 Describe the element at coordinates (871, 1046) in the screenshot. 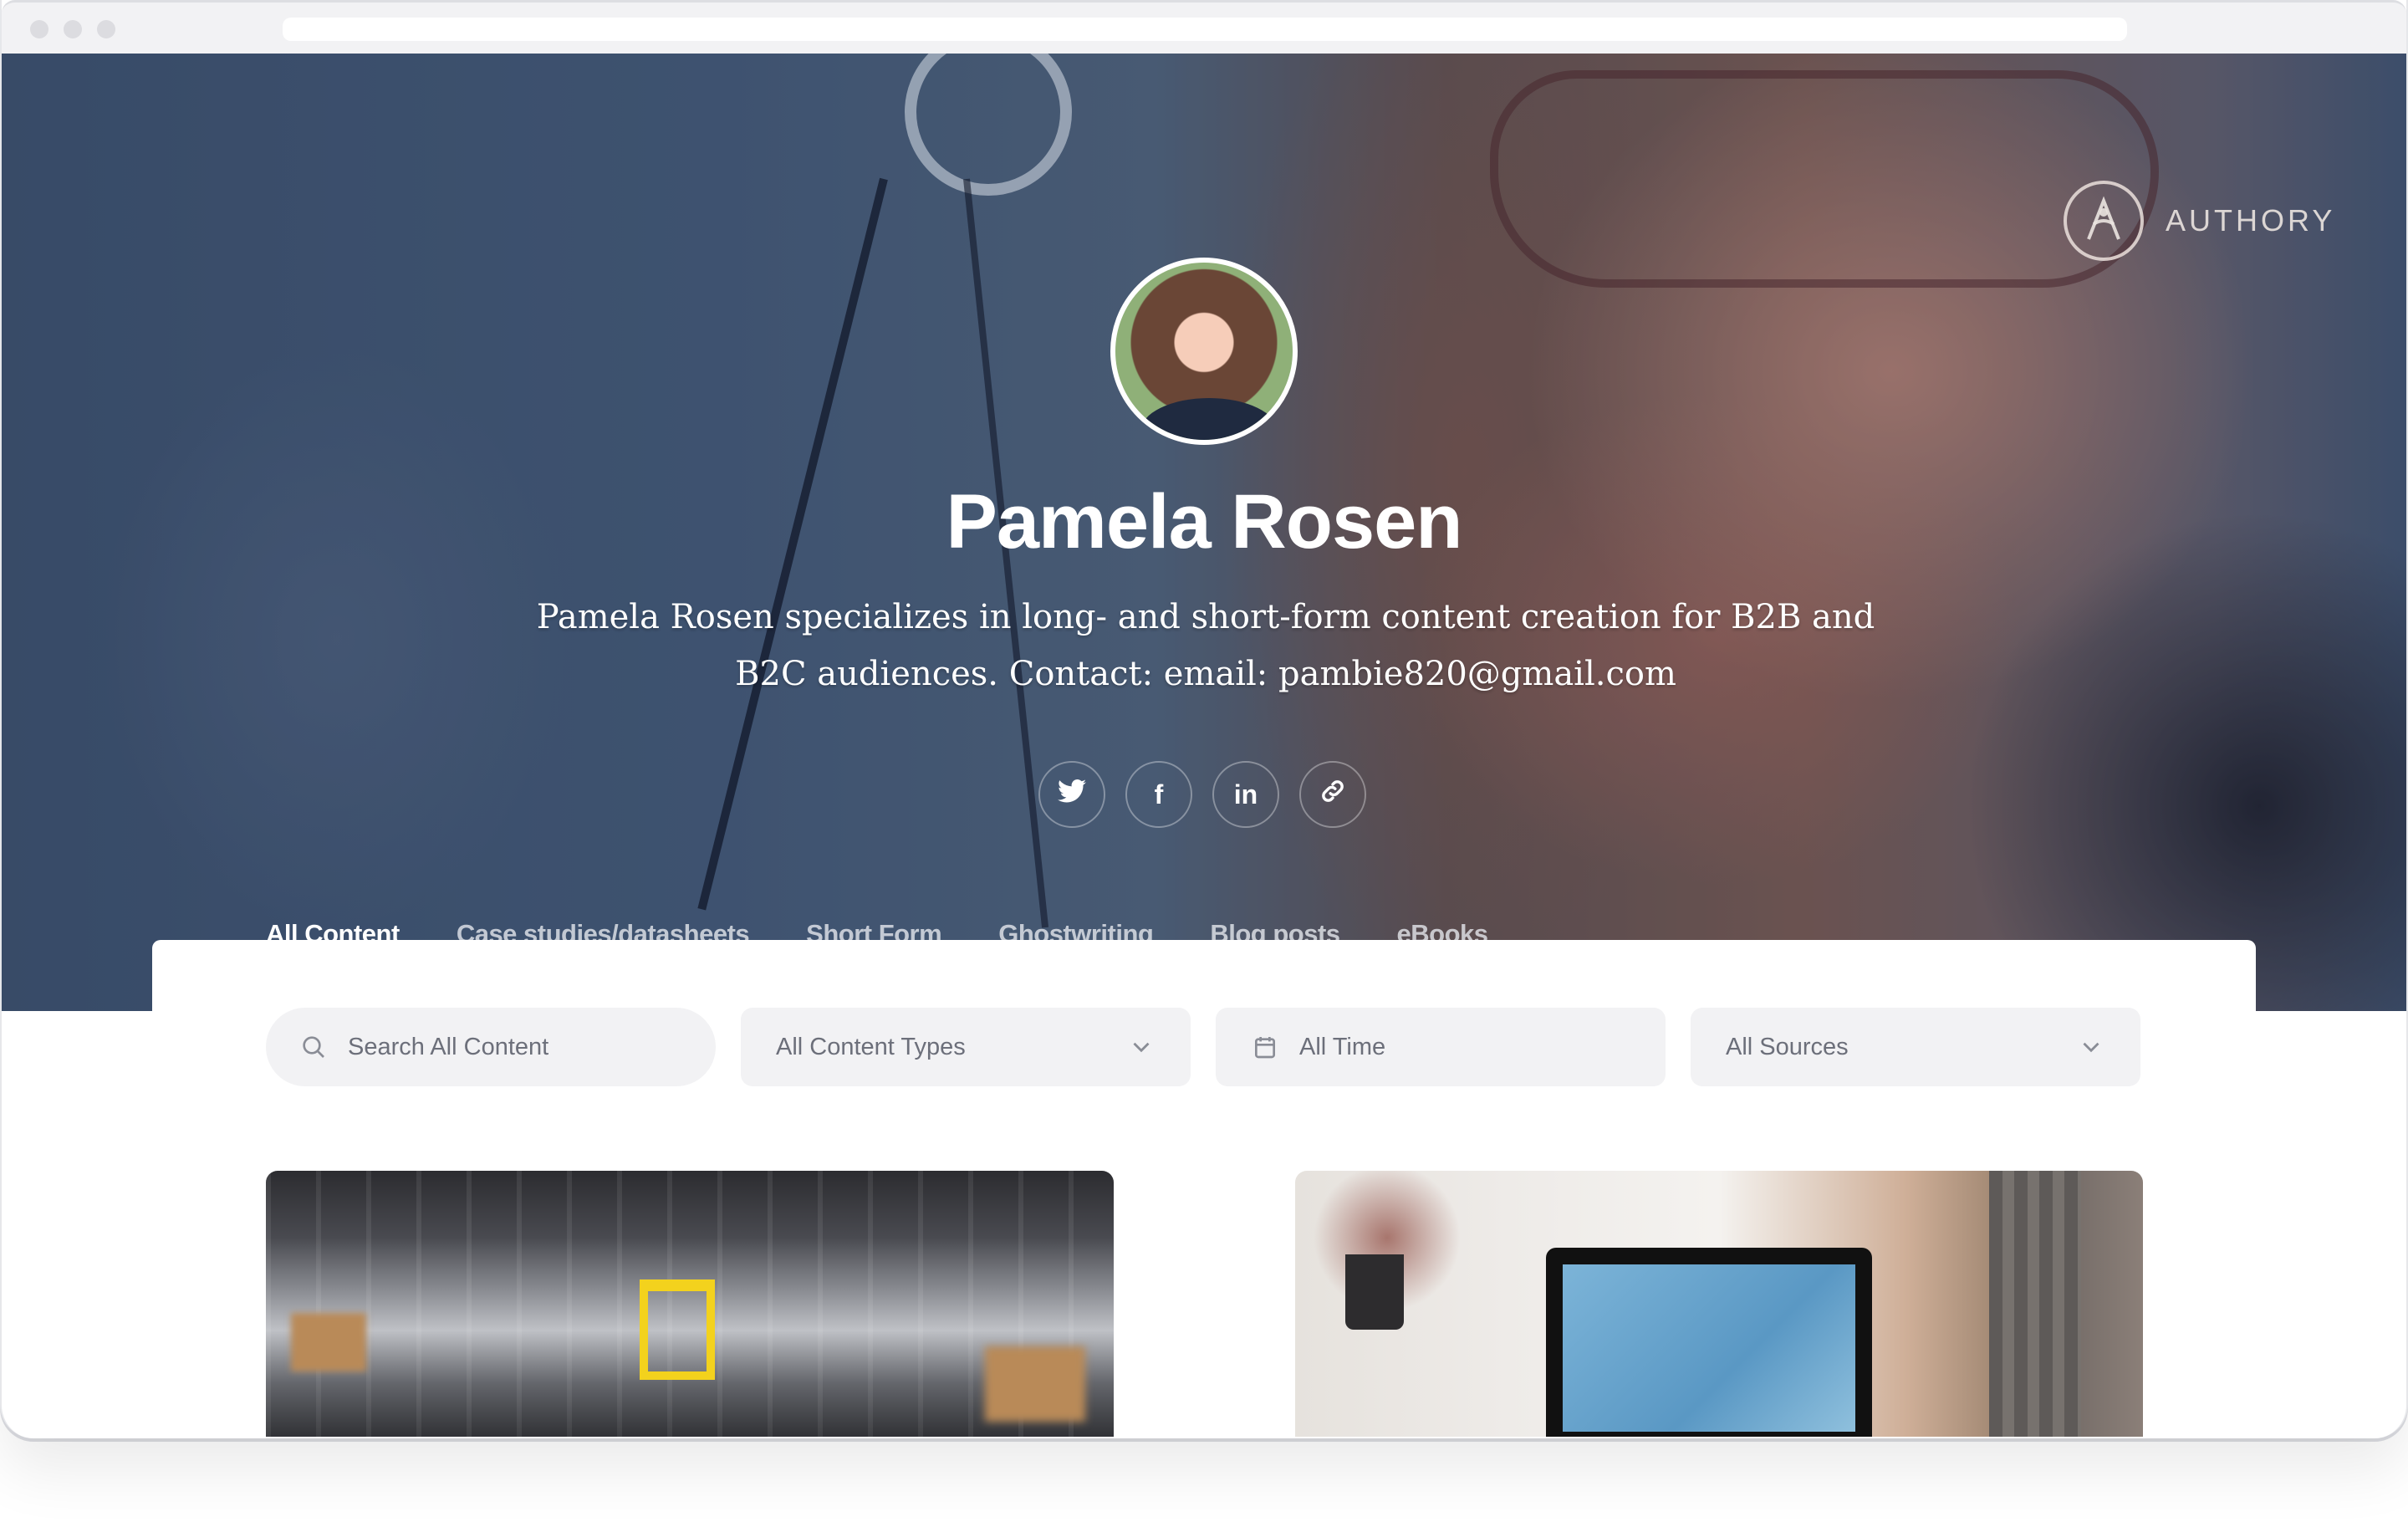

I see `content-types-value: All Content Types` at that location.